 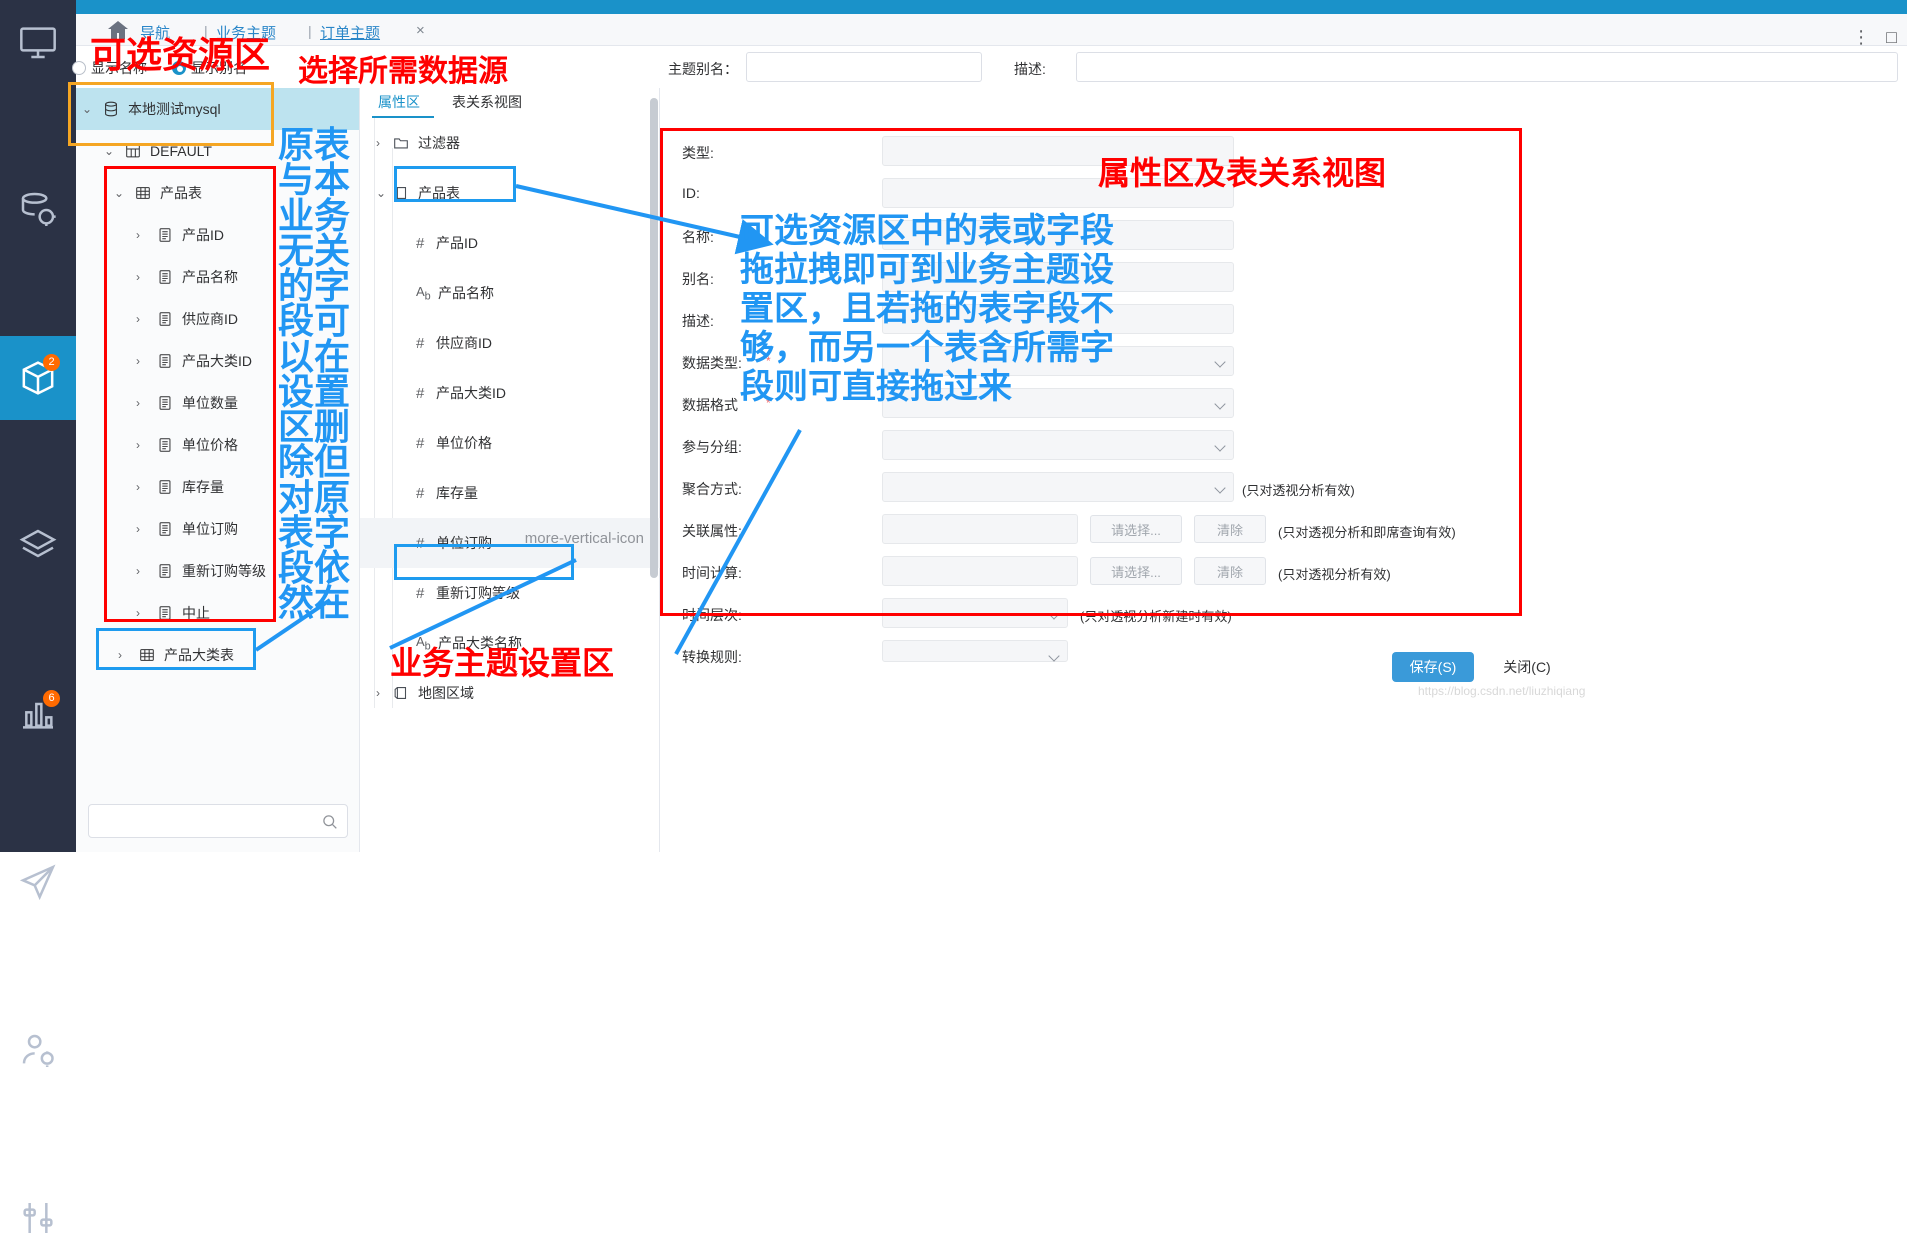 I want to click on tree-node-datasource: ⌄ 本地测试mysql, so click(x=217, y=109).